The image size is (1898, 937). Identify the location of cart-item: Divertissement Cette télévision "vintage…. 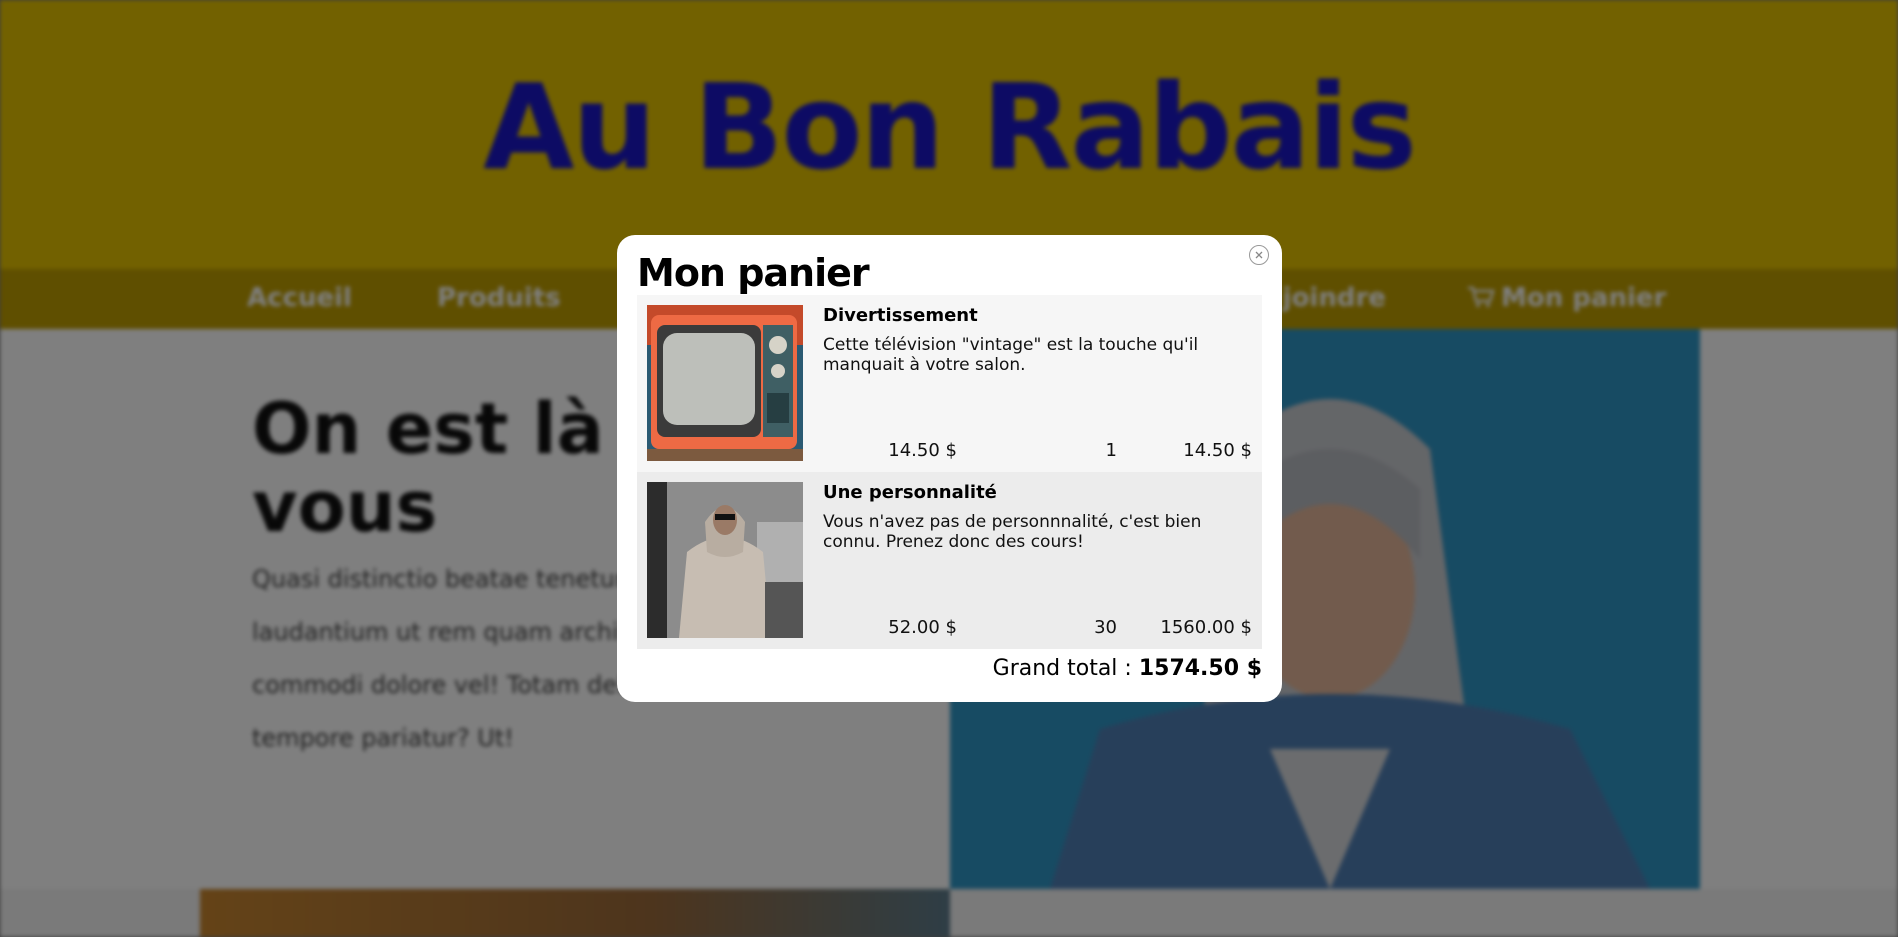
(949, 383).